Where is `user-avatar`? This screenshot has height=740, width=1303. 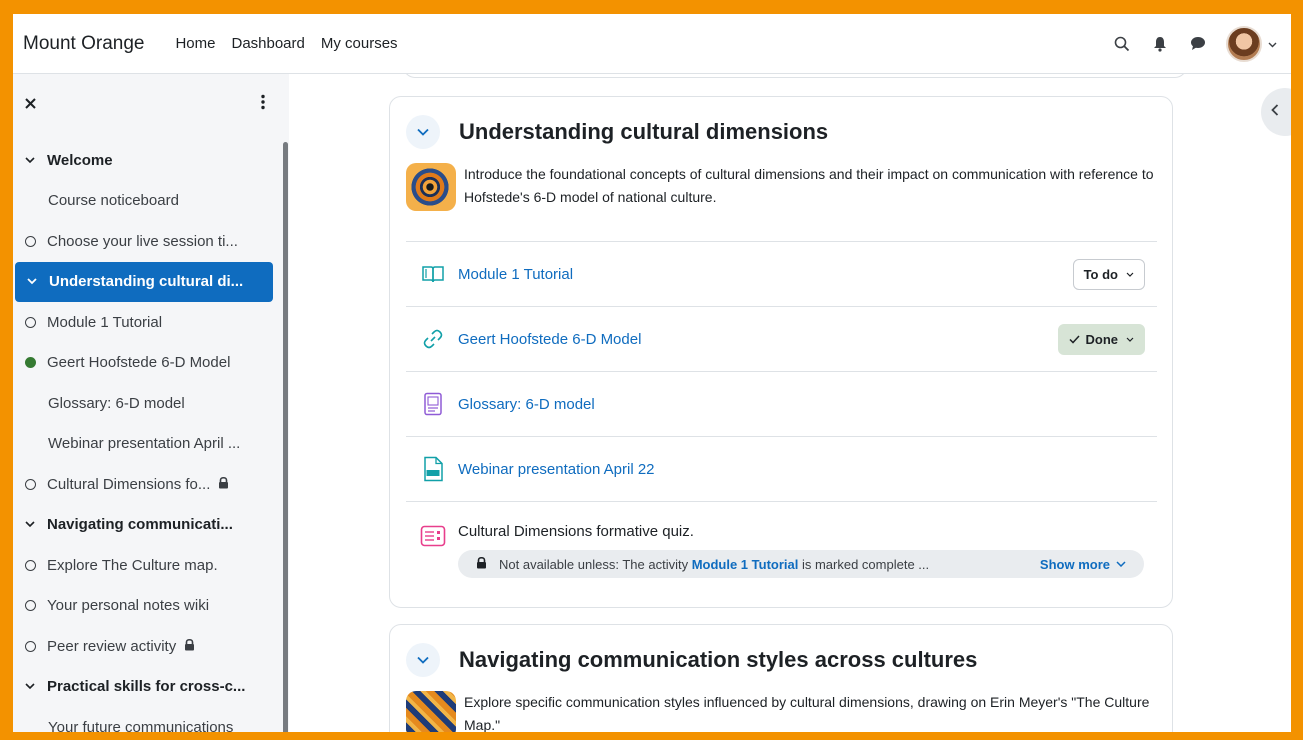 user-avatar is located at coordinates (1244, 43).